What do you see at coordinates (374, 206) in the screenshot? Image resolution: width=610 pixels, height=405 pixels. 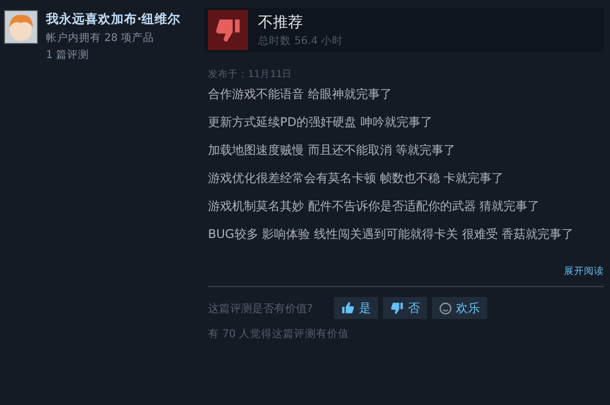 I see `review-paragraph: 游戏机制莫名其妙 配件不告诉你是否适配你的武器 猜就完事了` at bounding box center [374, 206].